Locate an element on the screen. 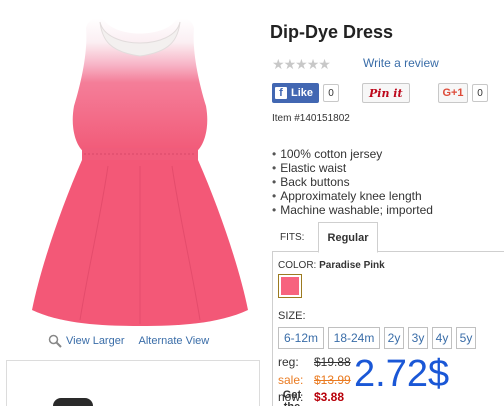 This screenshot has width=504, height=406. google-plus-button: G+1 is located at coordinates (453, 93).